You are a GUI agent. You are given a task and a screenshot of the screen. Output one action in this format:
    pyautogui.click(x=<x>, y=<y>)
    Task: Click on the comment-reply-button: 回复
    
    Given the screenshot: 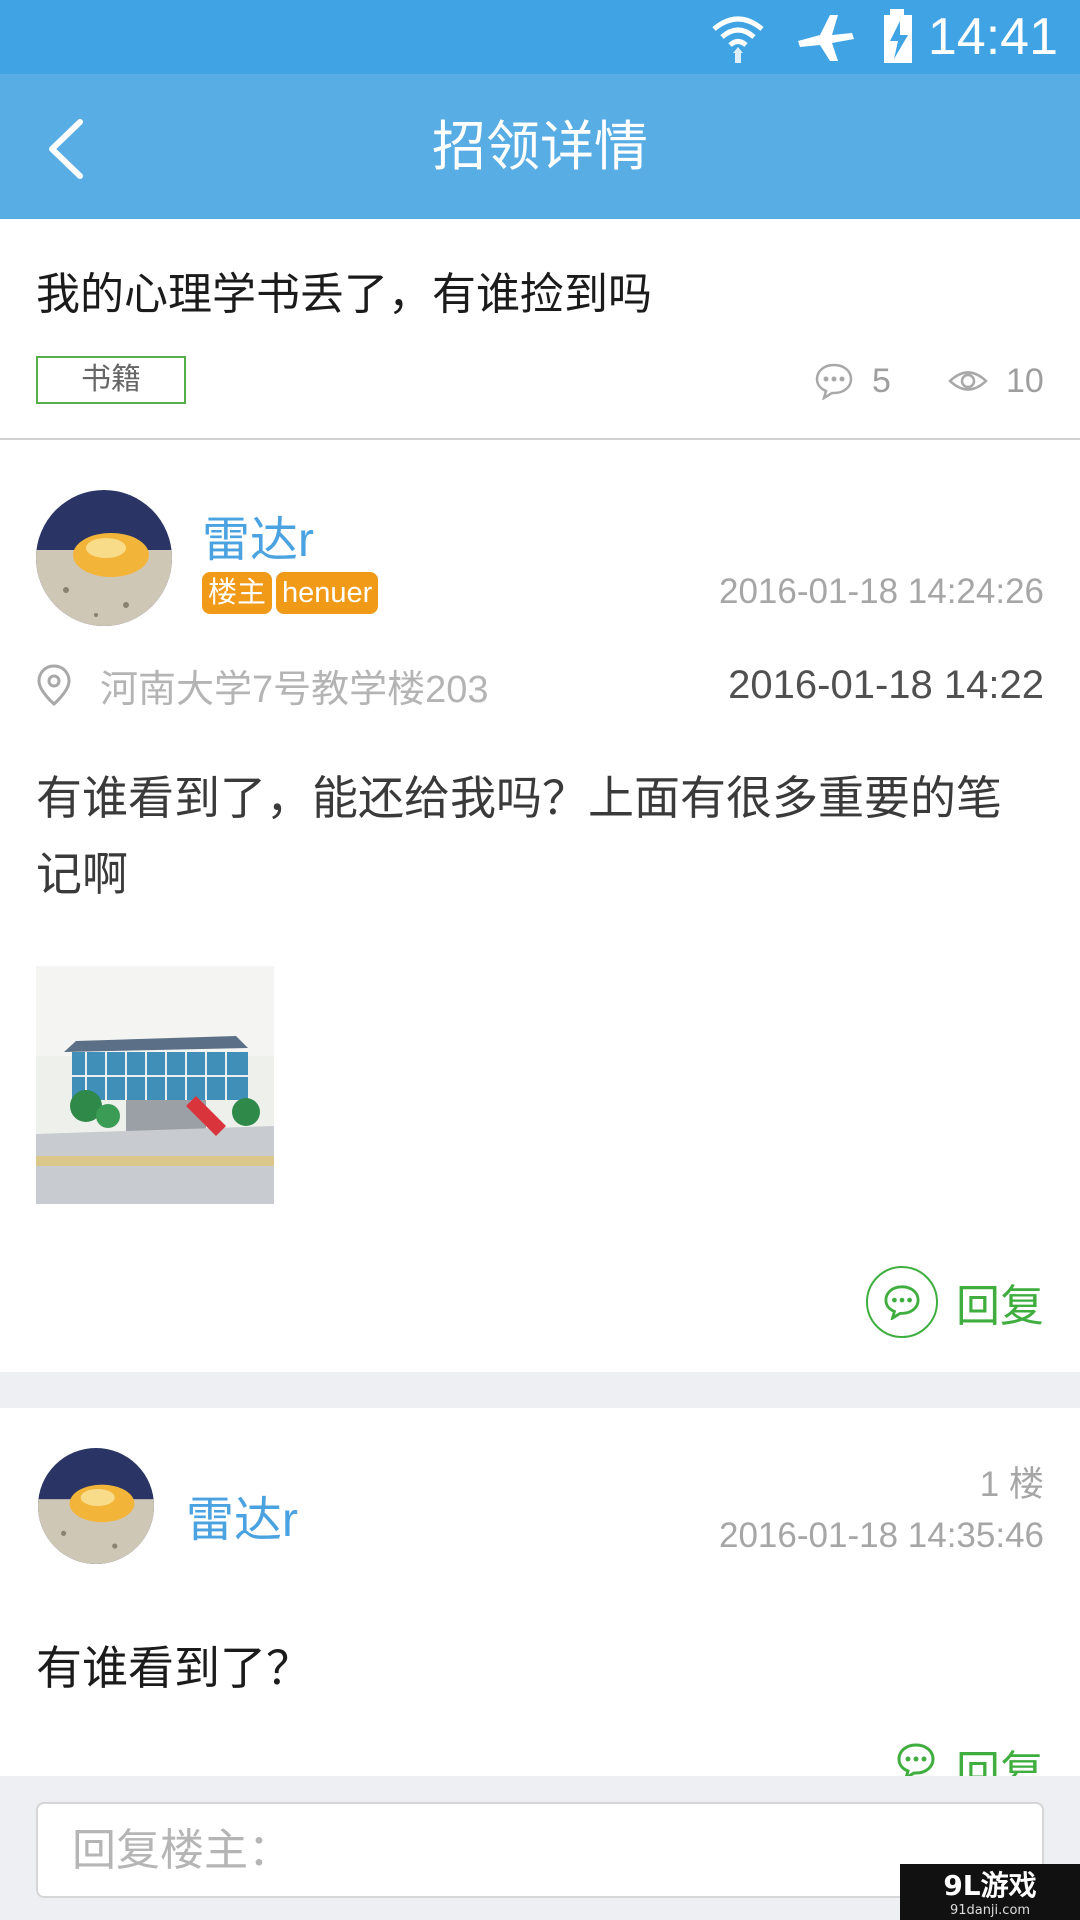 What is the action you would take?
    pyautogui.click(x=970, y=1756)
    